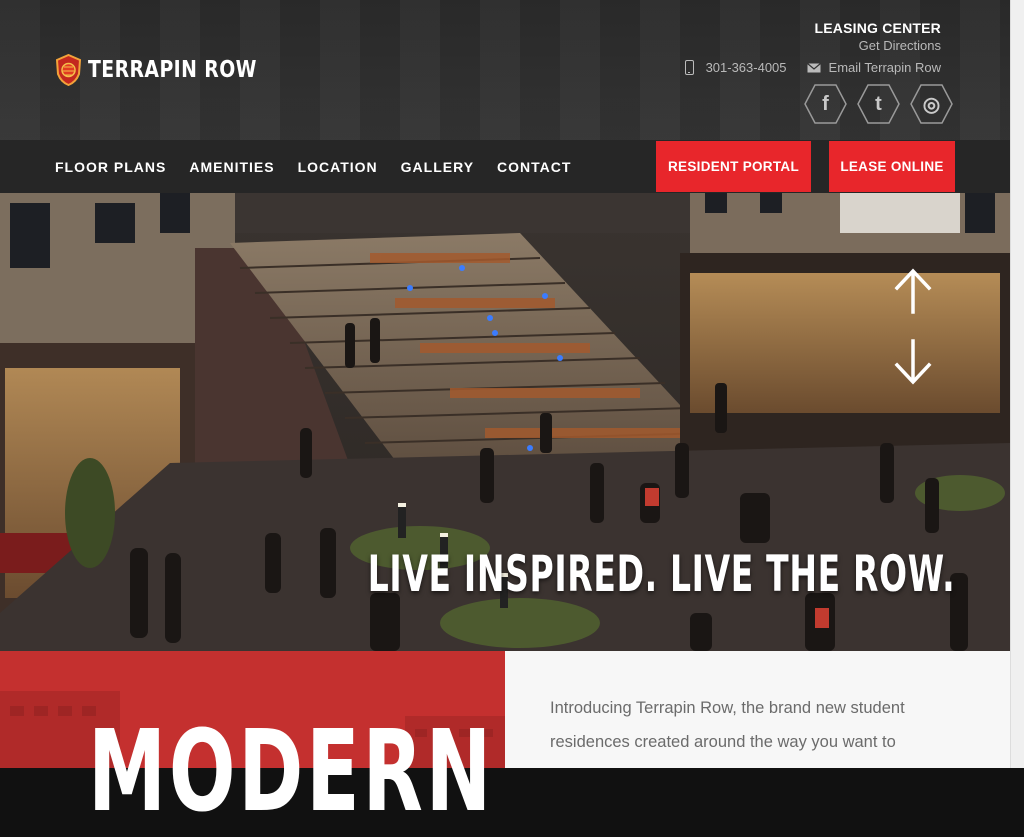  I want to click on brand-logo: TERRAPIN ROW, so click(174, 70).